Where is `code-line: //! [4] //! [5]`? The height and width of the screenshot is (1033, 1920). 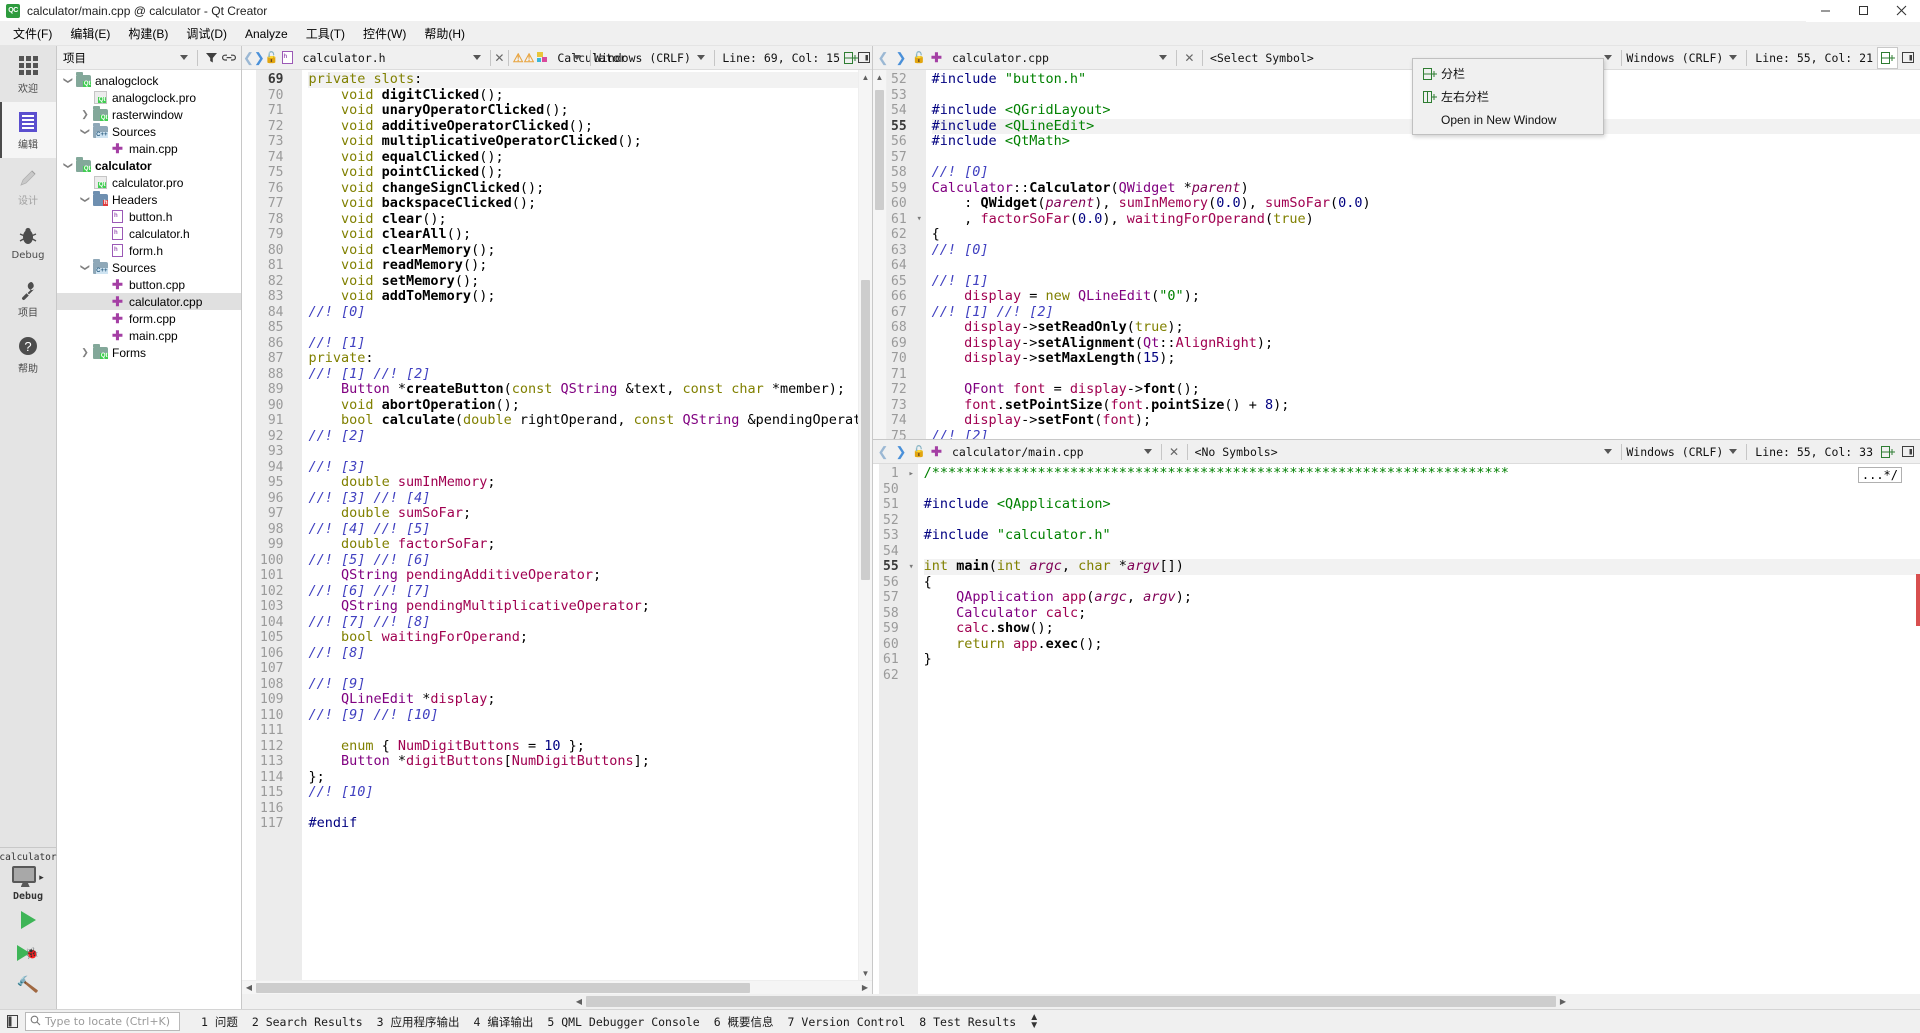
code-line: //! [4] //! [5] is located at coordinates (583, 529).